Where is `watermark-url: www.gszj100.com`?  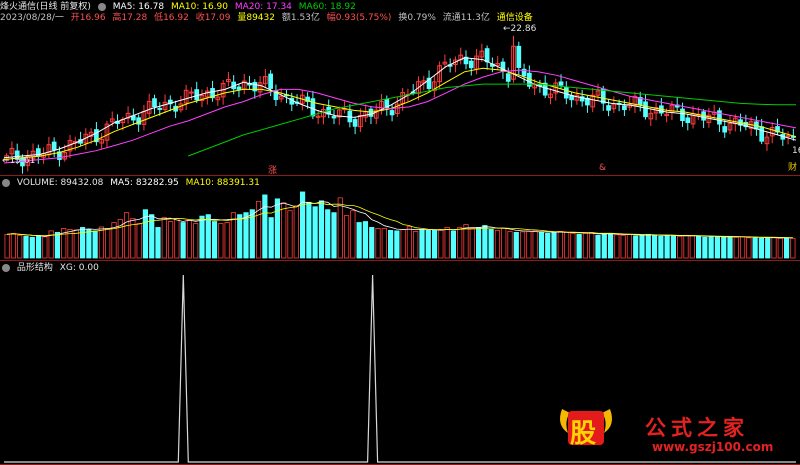
watermark-url: www.gszj100.com is located at coordinates (713, 447).